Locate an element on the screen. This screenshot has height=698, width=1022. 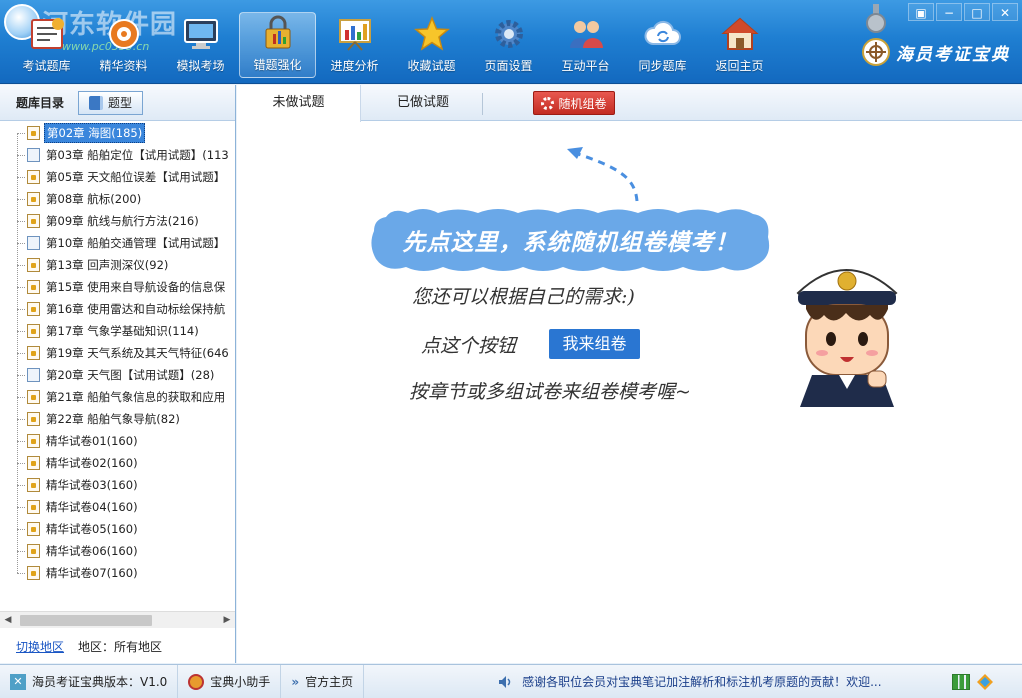
tree-item: 第02章 海图(185) is located at coordinates (81, 133).